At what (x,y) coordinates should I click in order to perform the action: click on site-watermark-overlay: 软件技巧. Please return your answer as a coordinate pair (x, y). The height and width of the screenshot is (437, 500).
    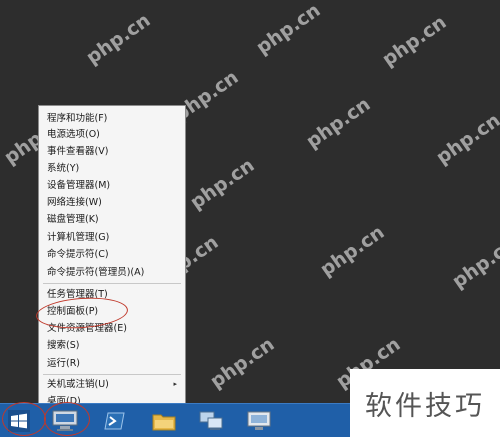
    Looking at the image, I should click on (425, 403).